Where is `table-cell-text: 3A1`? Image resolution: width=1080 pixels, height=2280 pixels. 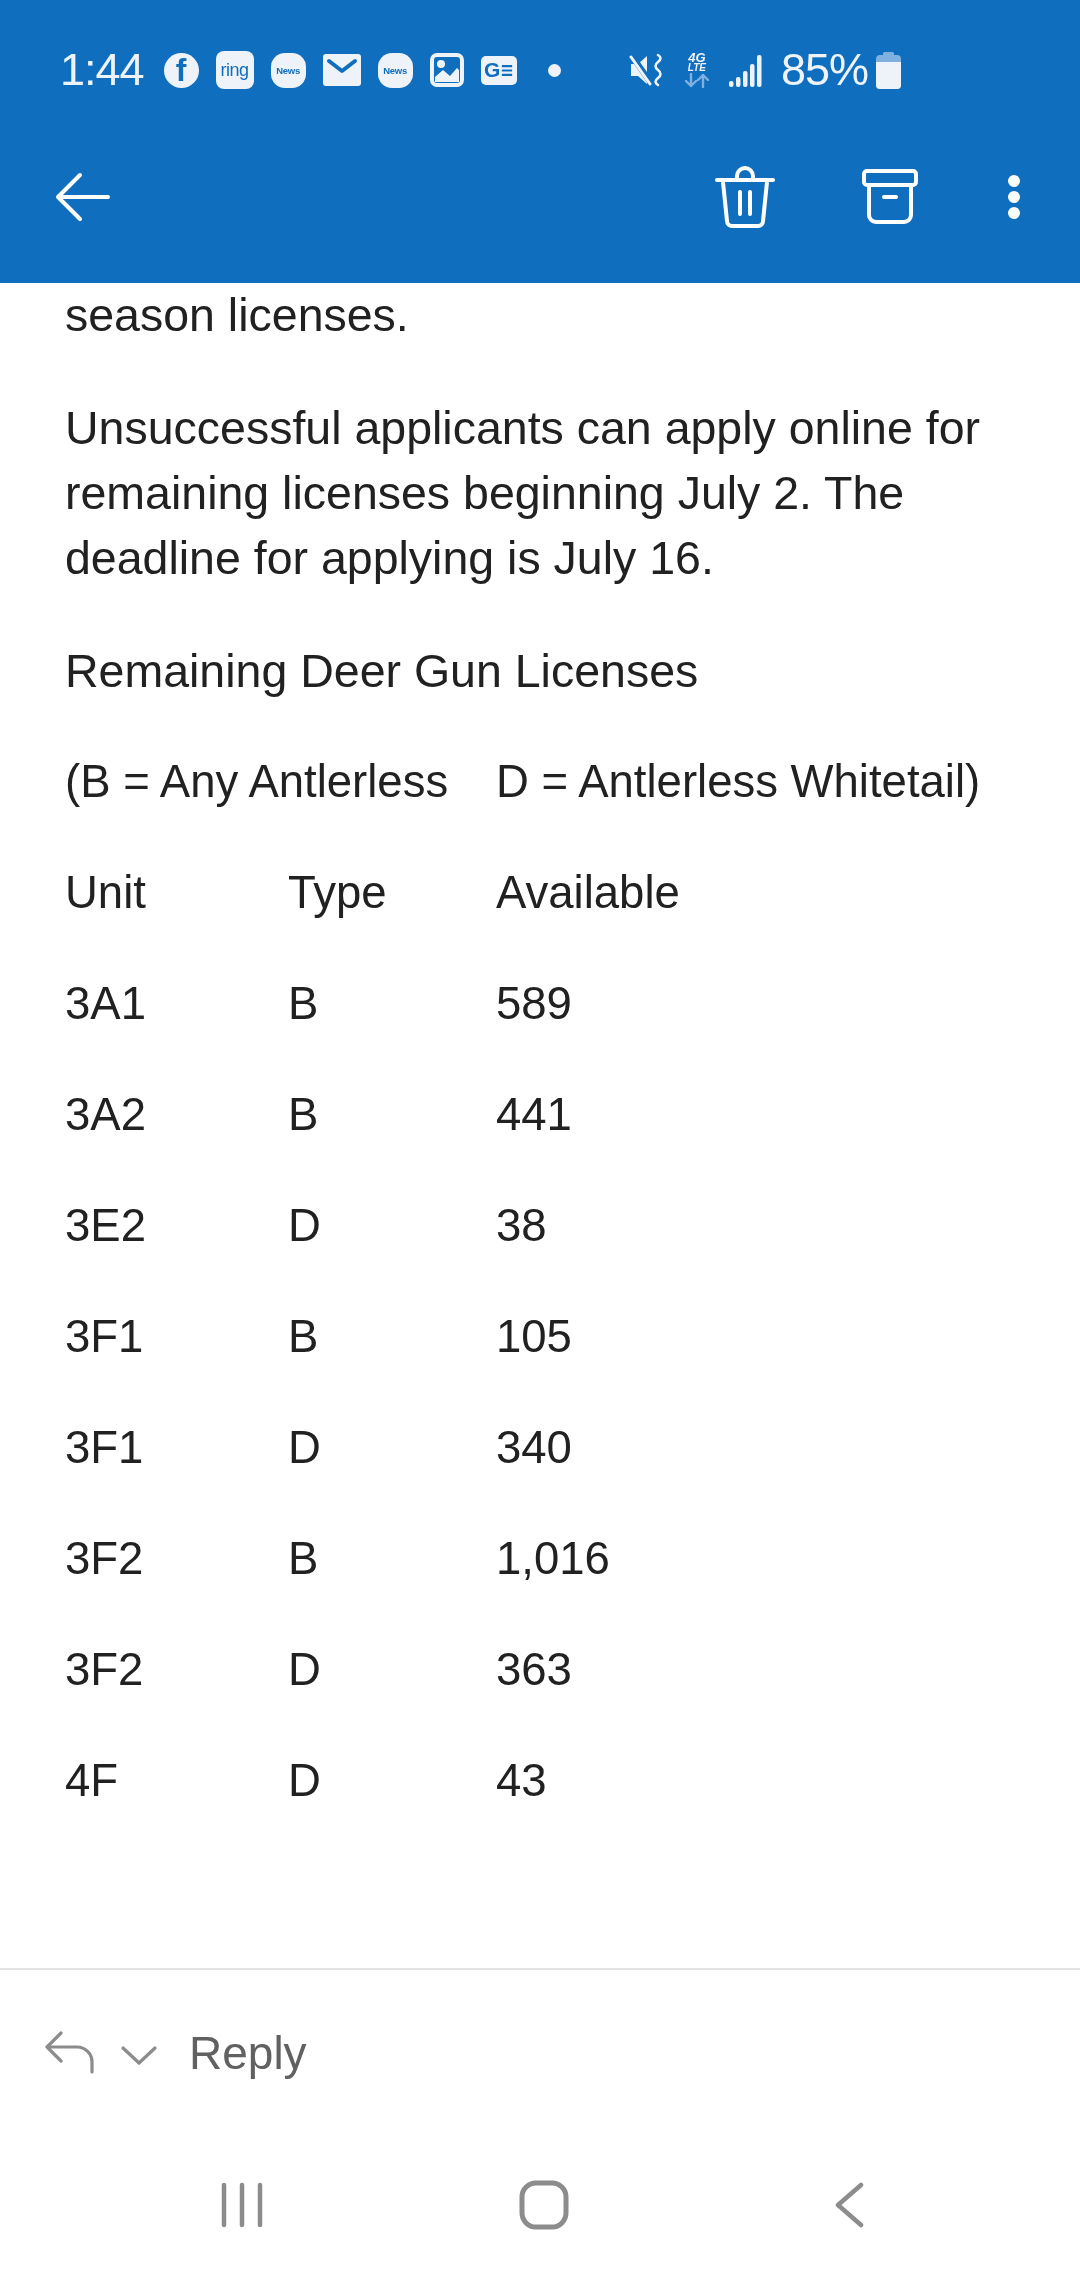
table-cell-text: 3A1 is located at coordinates (105, 1003).